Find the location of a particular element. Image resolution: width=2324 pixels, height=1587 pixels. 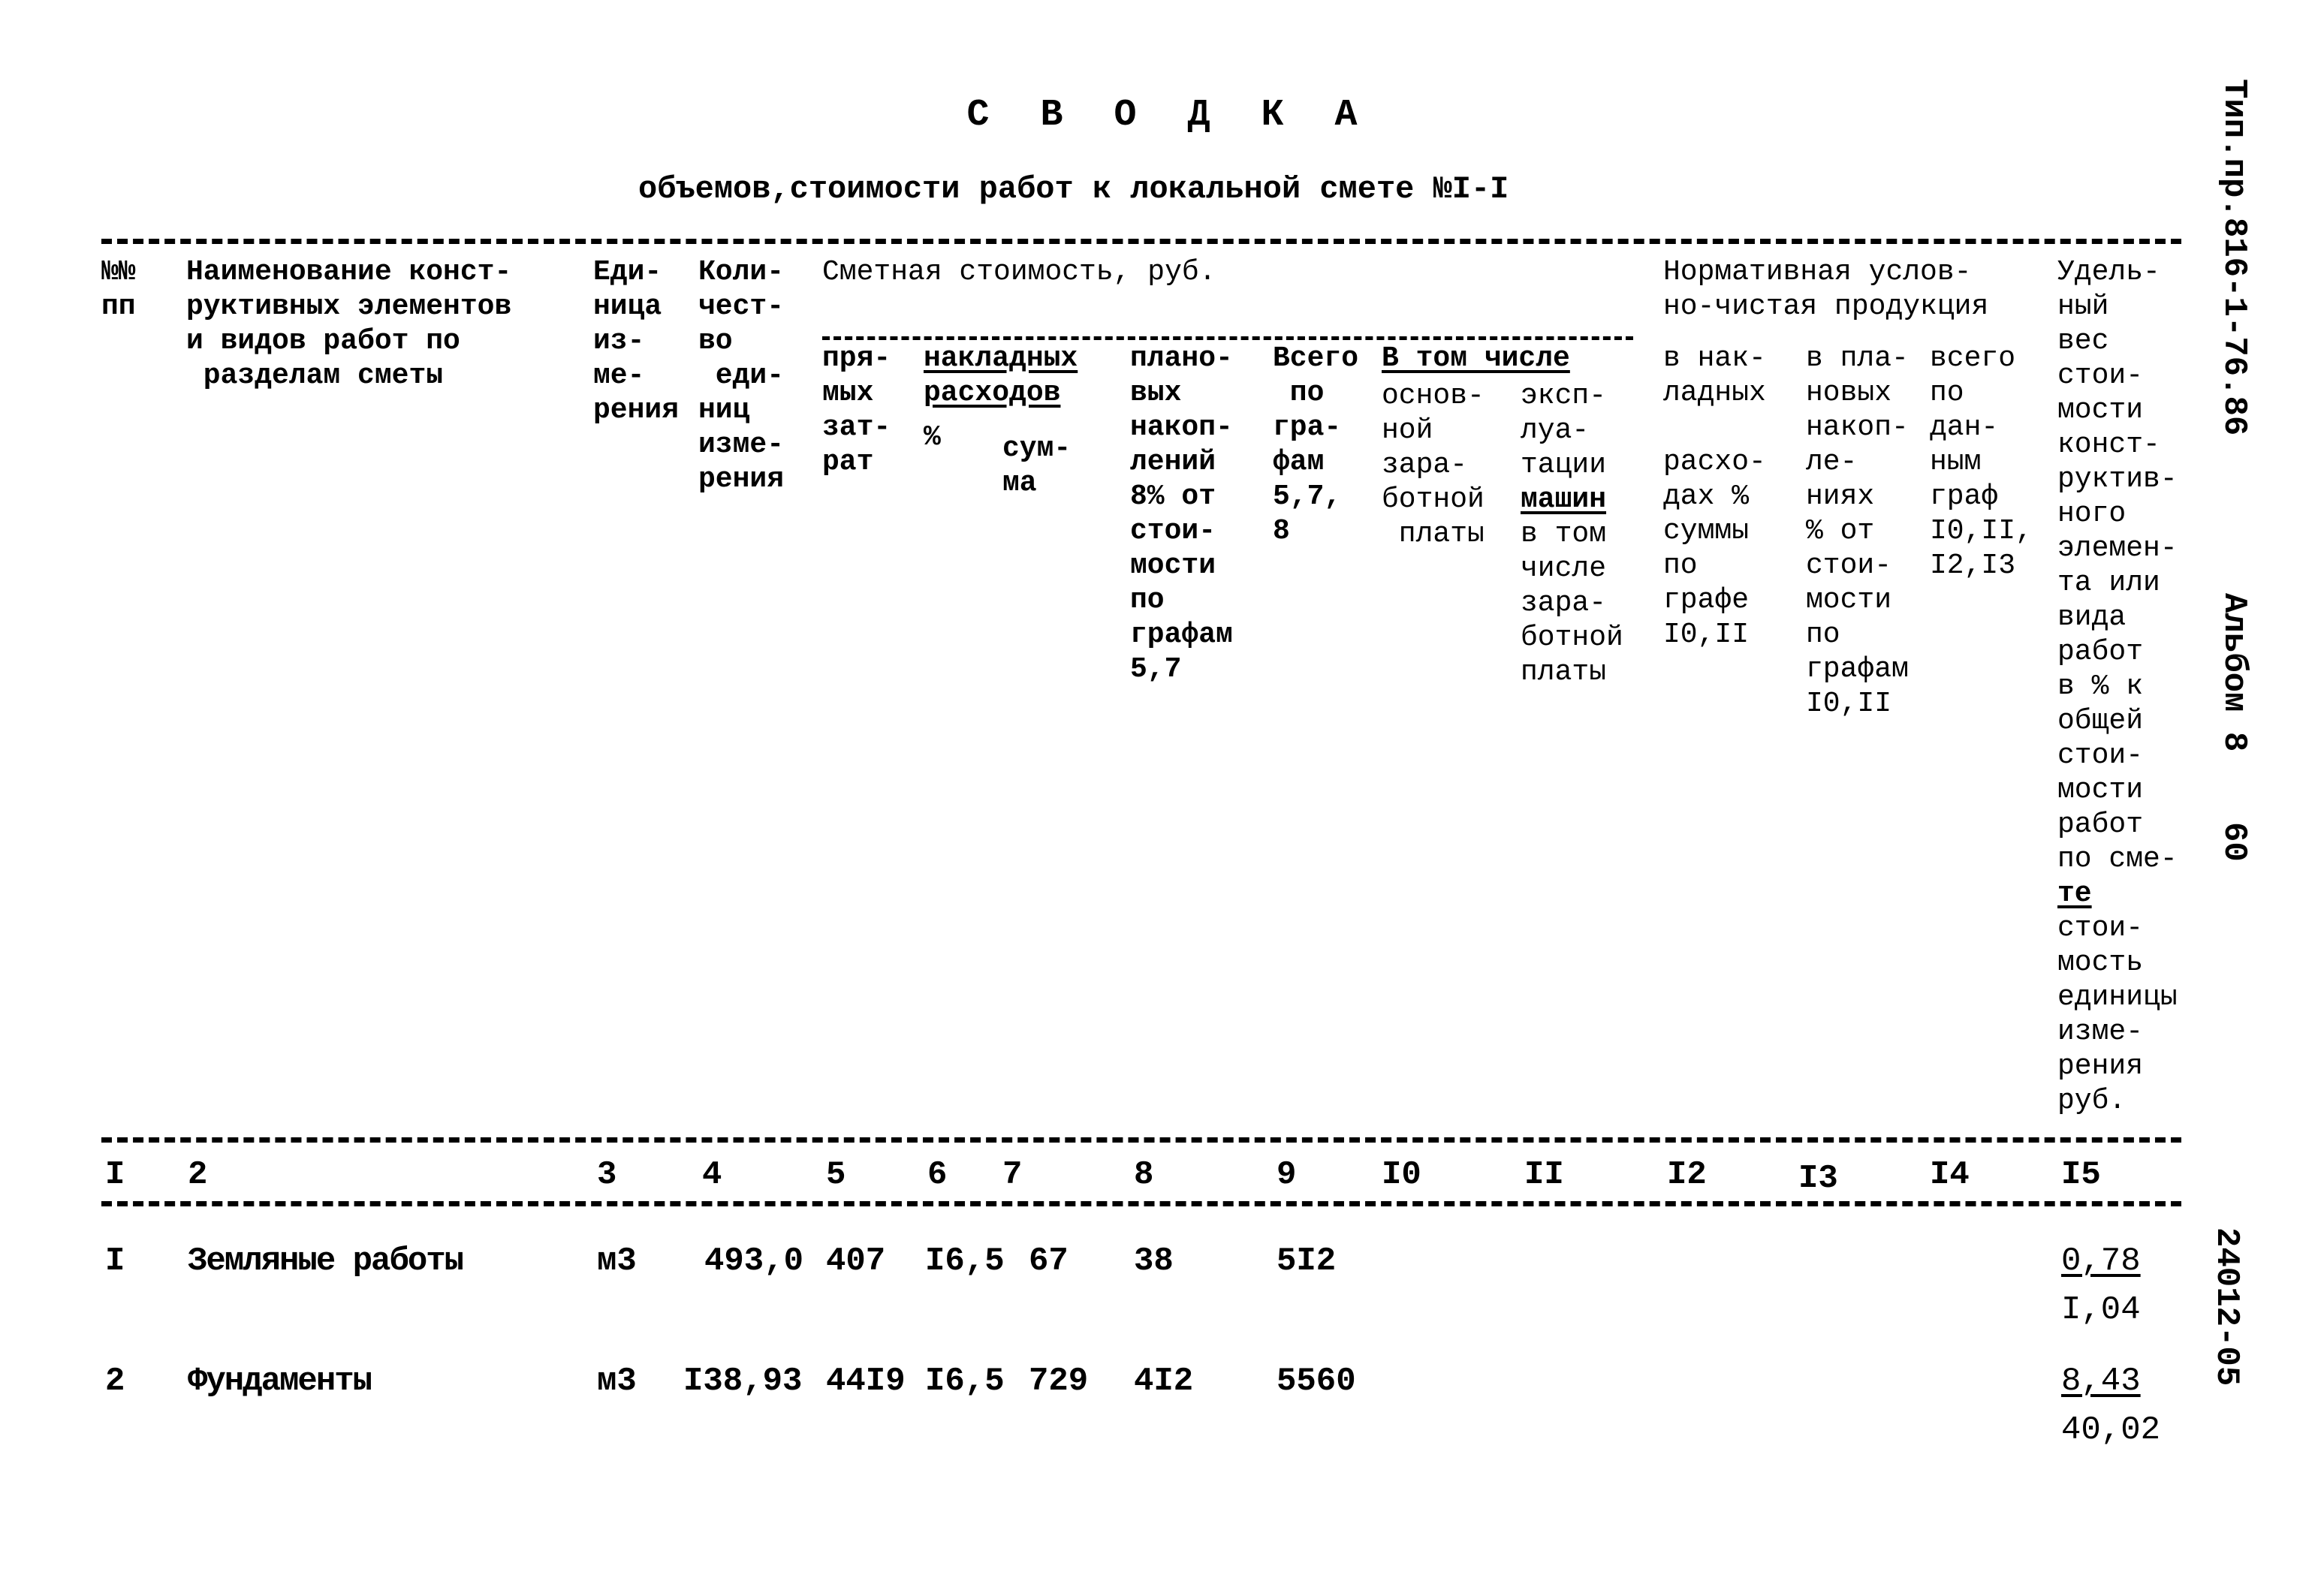

column-number: I0 is located at coordinates (1401, 1175).